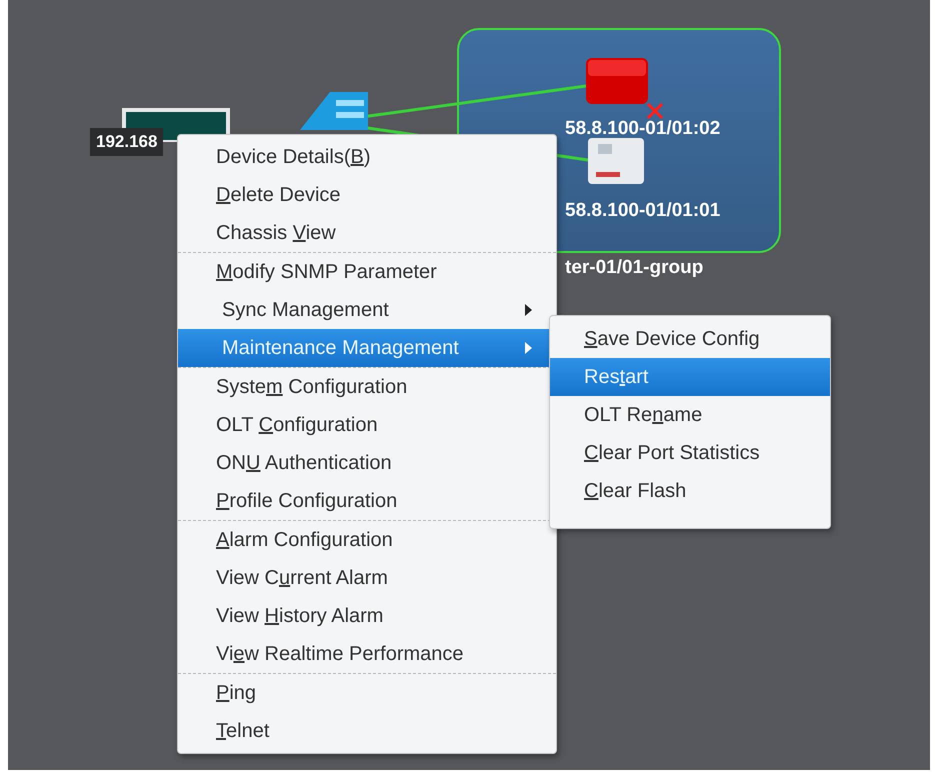 The width and height of the screenshot is (935, 778). Describe the element at coordinates (690, 377) in the screenshot. I see `menu-item: Restart` at that location.